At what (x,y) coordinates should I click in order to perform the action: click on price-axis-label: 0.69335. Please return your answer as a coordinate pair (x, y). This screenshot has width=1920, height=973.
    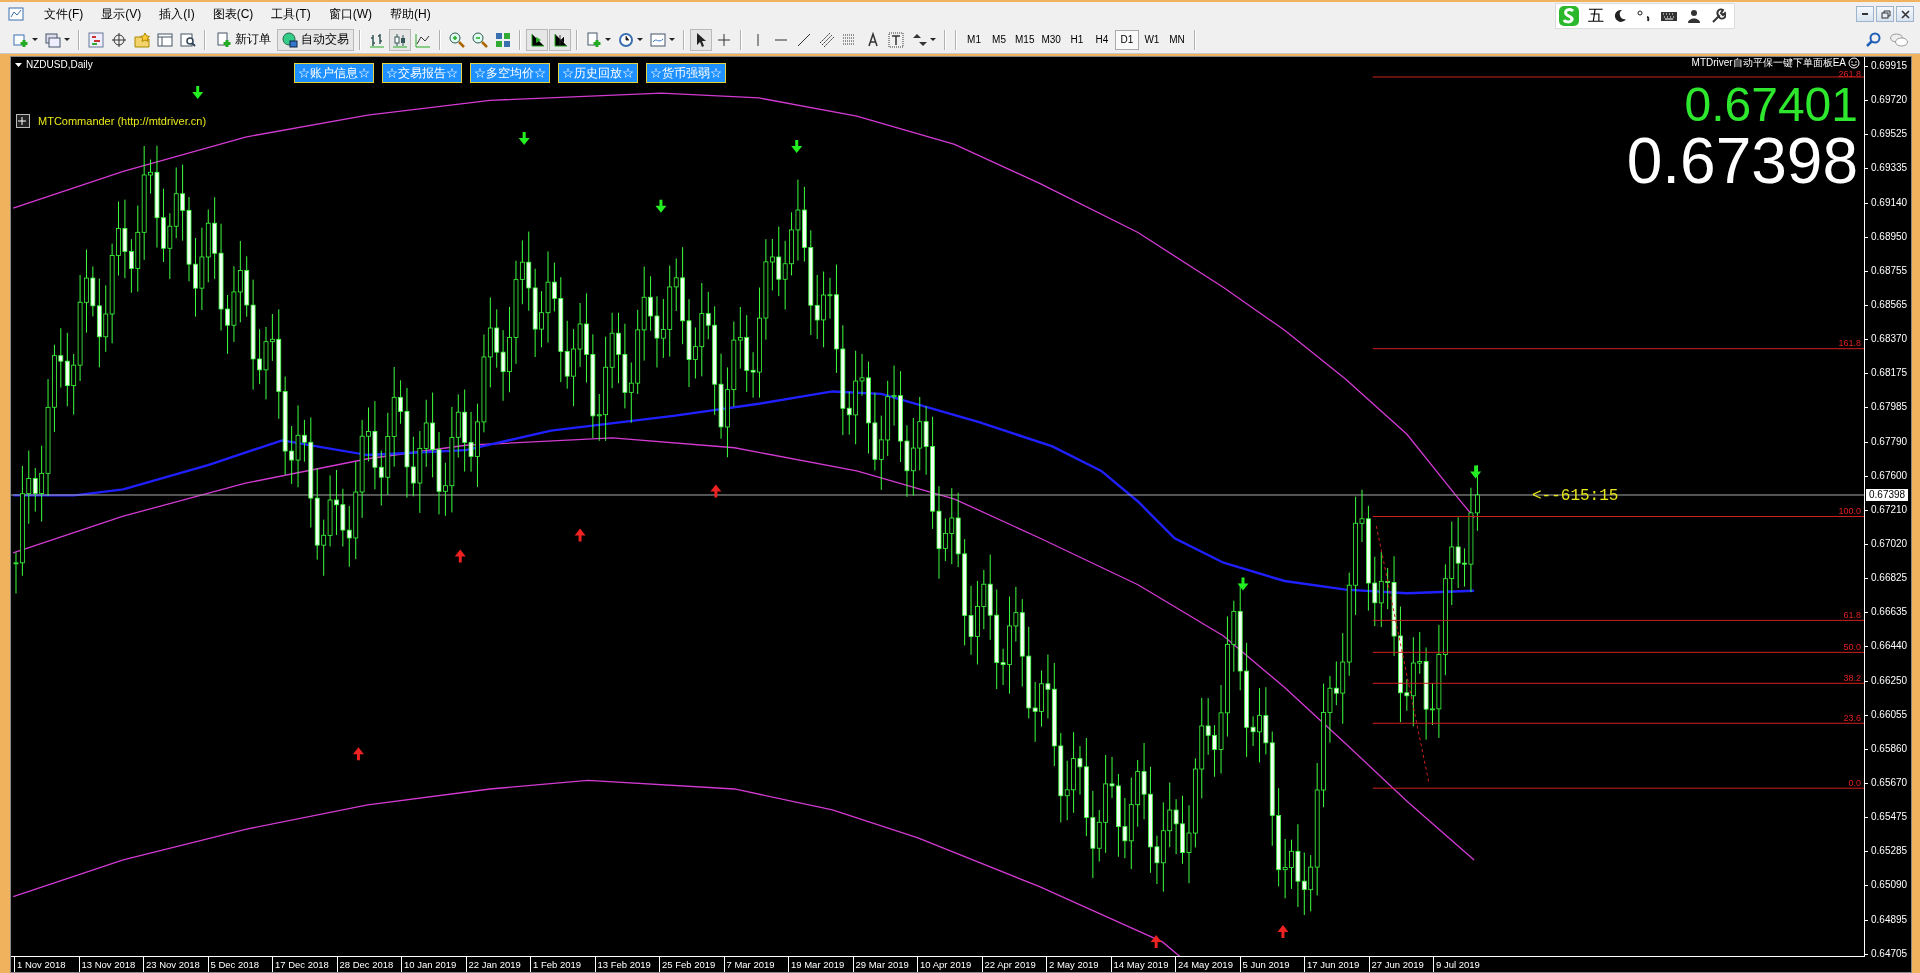
    Looking at the image, I should click on (1888, 168).